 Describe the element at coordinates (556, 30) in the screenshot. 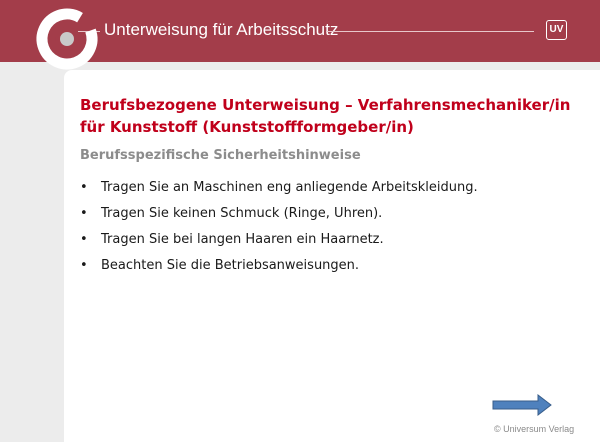

I see `uv-logo-badge: UV` at that location.